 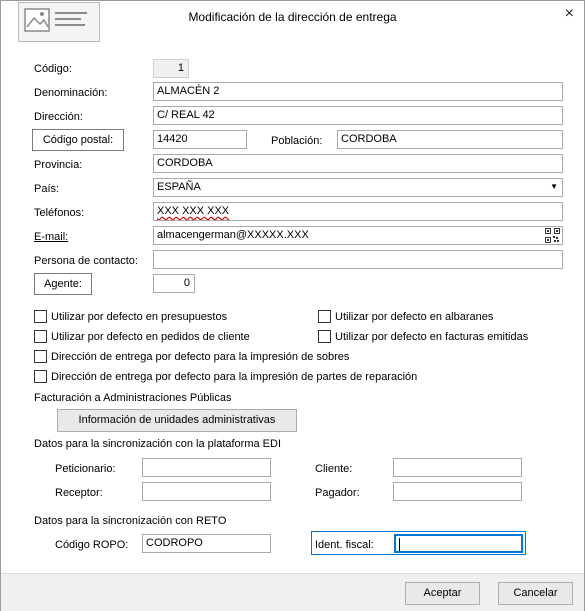 I want to click on address-card-icon, so click(x=59, y=22).